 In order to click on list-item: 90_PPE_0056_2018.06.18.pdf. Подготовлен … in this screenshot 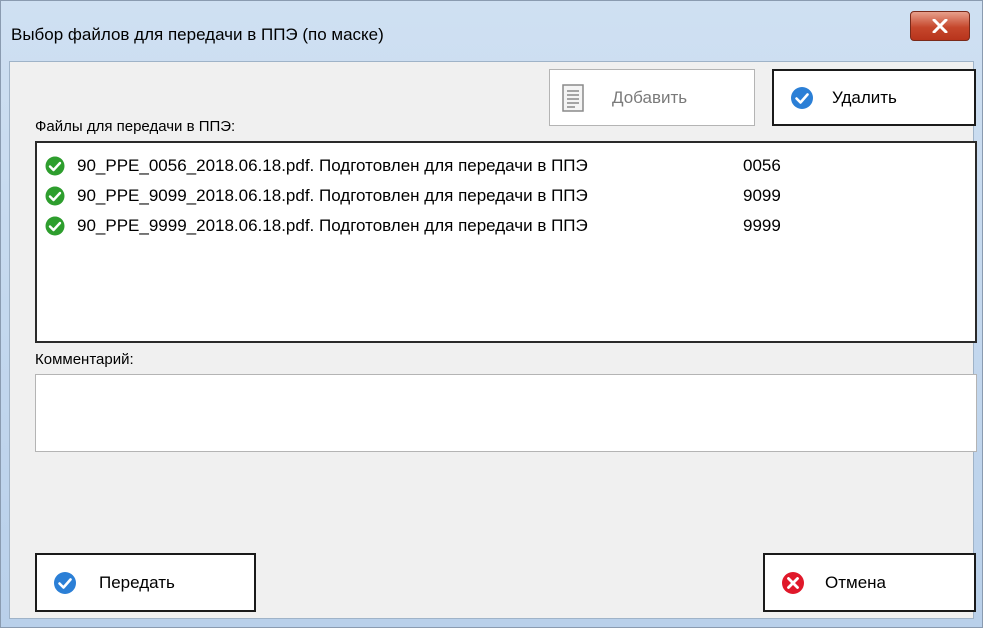, I will do `click(413, 166)`.